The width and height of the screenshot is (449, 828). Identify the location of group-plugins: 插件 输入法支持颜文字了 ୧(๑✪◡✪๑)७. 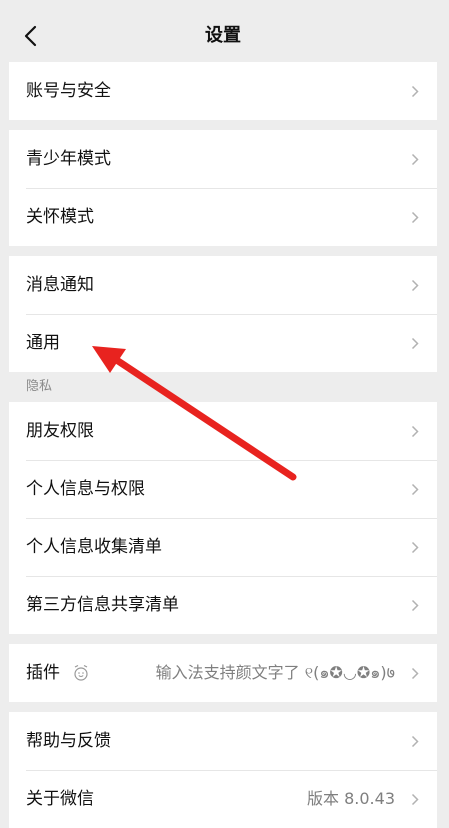
(223, 673).